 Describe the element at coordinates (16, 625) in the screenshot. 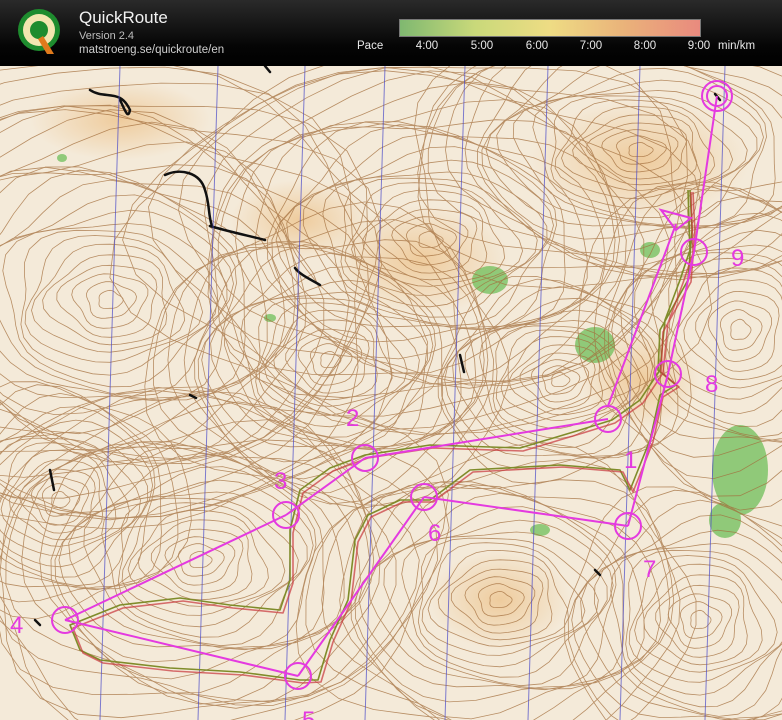

I see `control-label-4: 4` at that location.